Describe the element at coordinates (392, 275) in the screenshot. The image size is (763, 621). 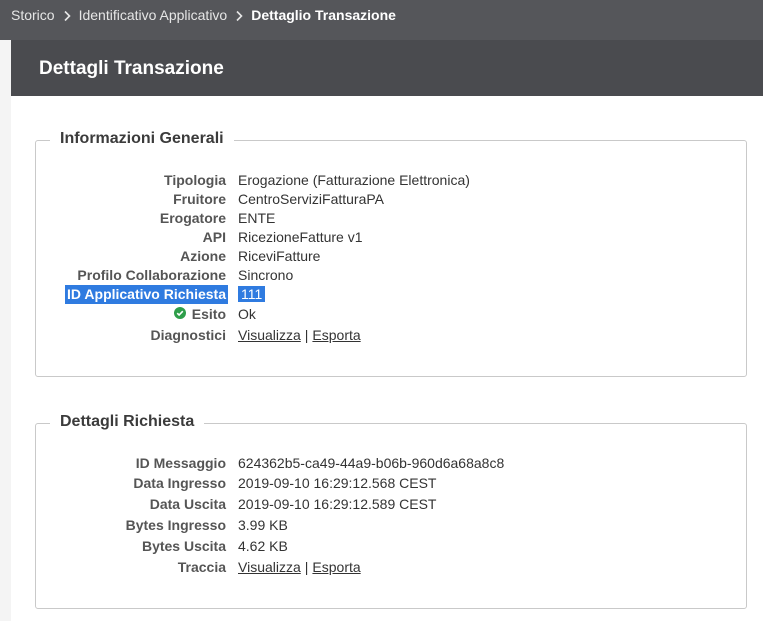
I see `field-profilo-collaborazione: Profilo Collaborazione Sincrono` at that location.